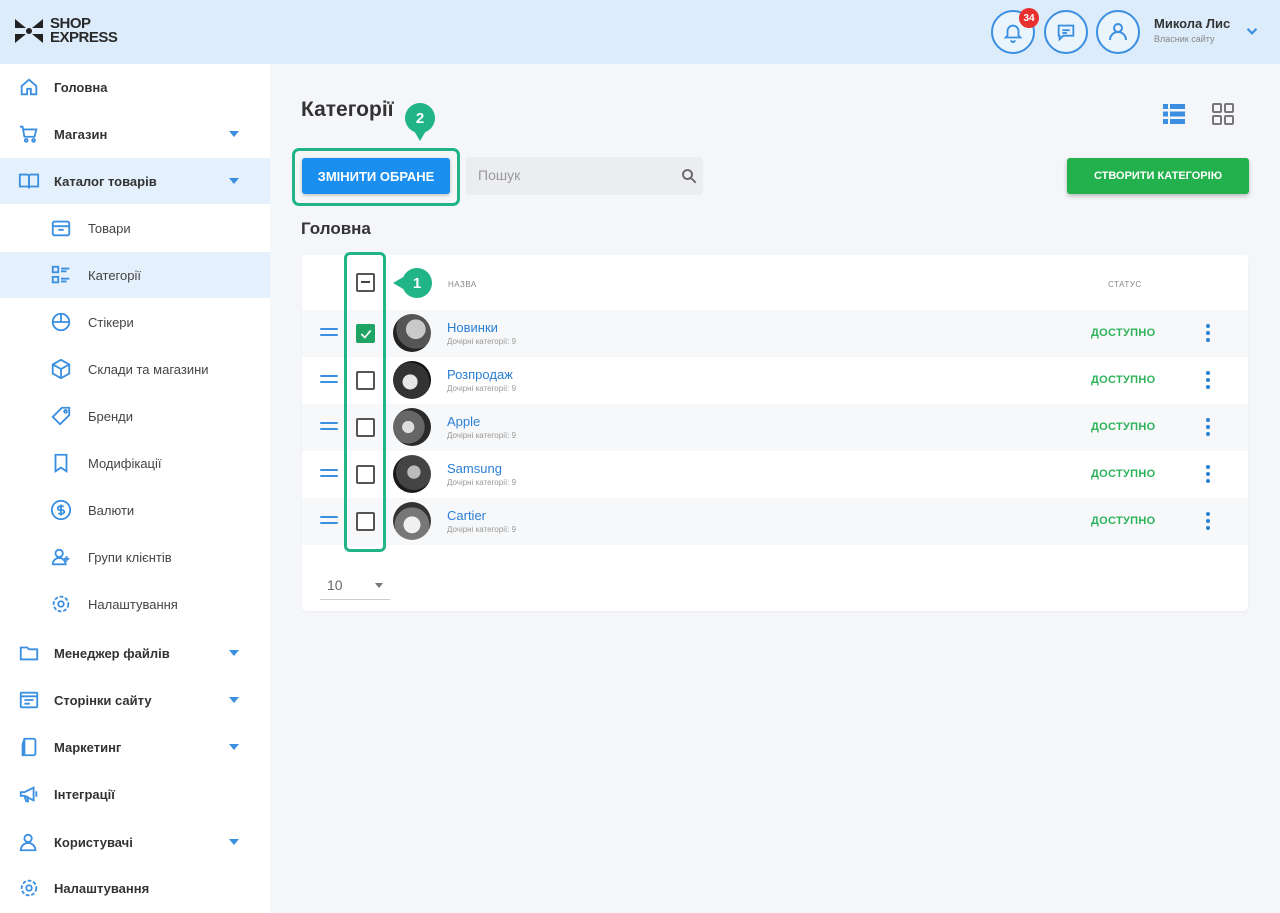  What do you see at coordinates (88, 747) in the screenshot?
I see `sidebar-item-label: Маркетинг` at bounding box center [88, 747].